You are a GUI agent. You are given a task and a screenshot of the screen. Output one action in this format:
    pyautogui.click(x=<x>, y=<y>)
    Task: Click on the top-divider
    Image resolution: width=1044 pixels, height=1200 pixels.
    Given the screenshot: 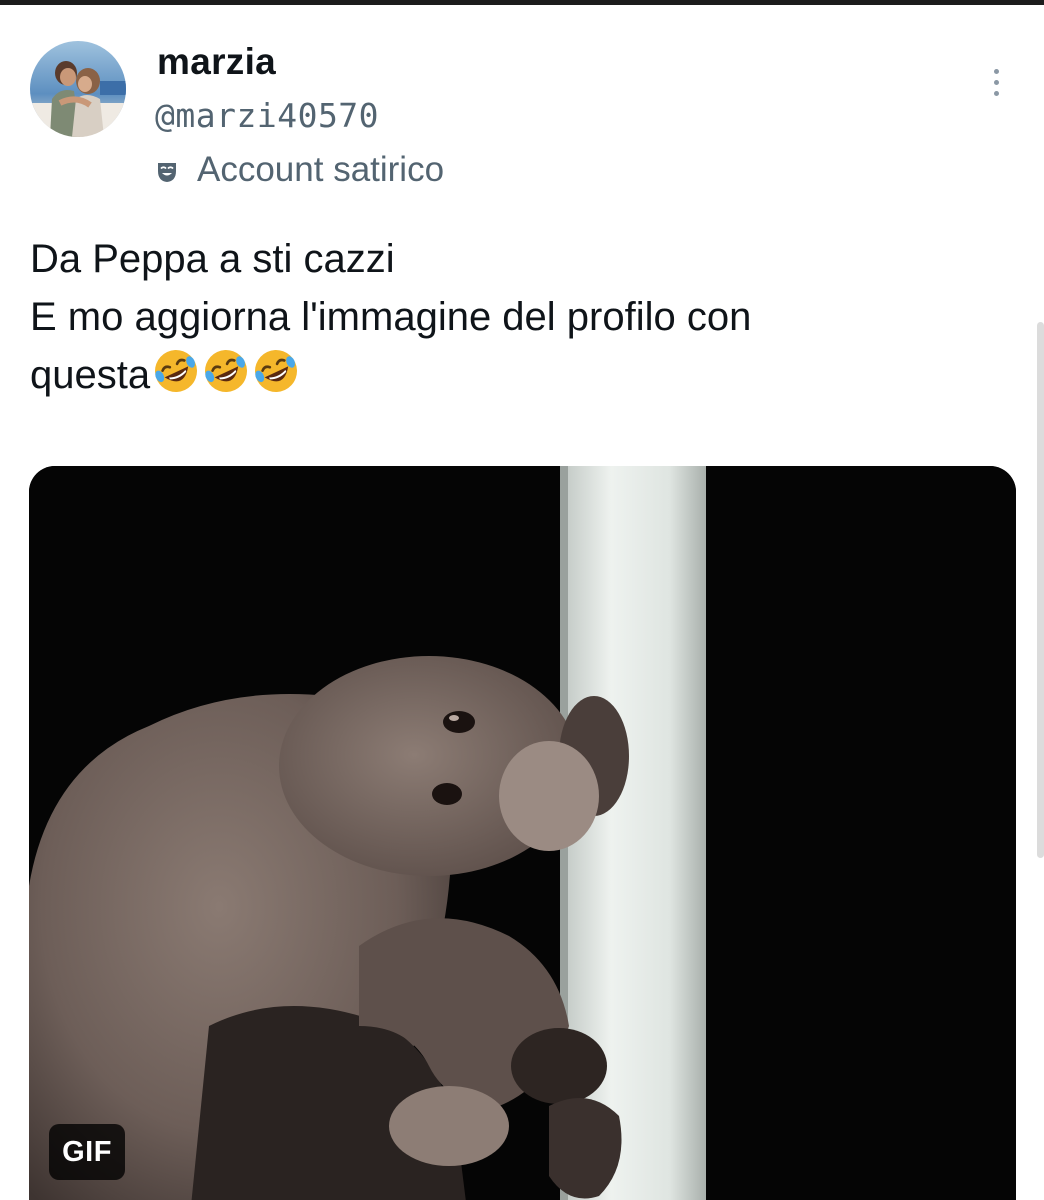 What is the action you would take?
    pyautogui.click(x=522, y=2)
    